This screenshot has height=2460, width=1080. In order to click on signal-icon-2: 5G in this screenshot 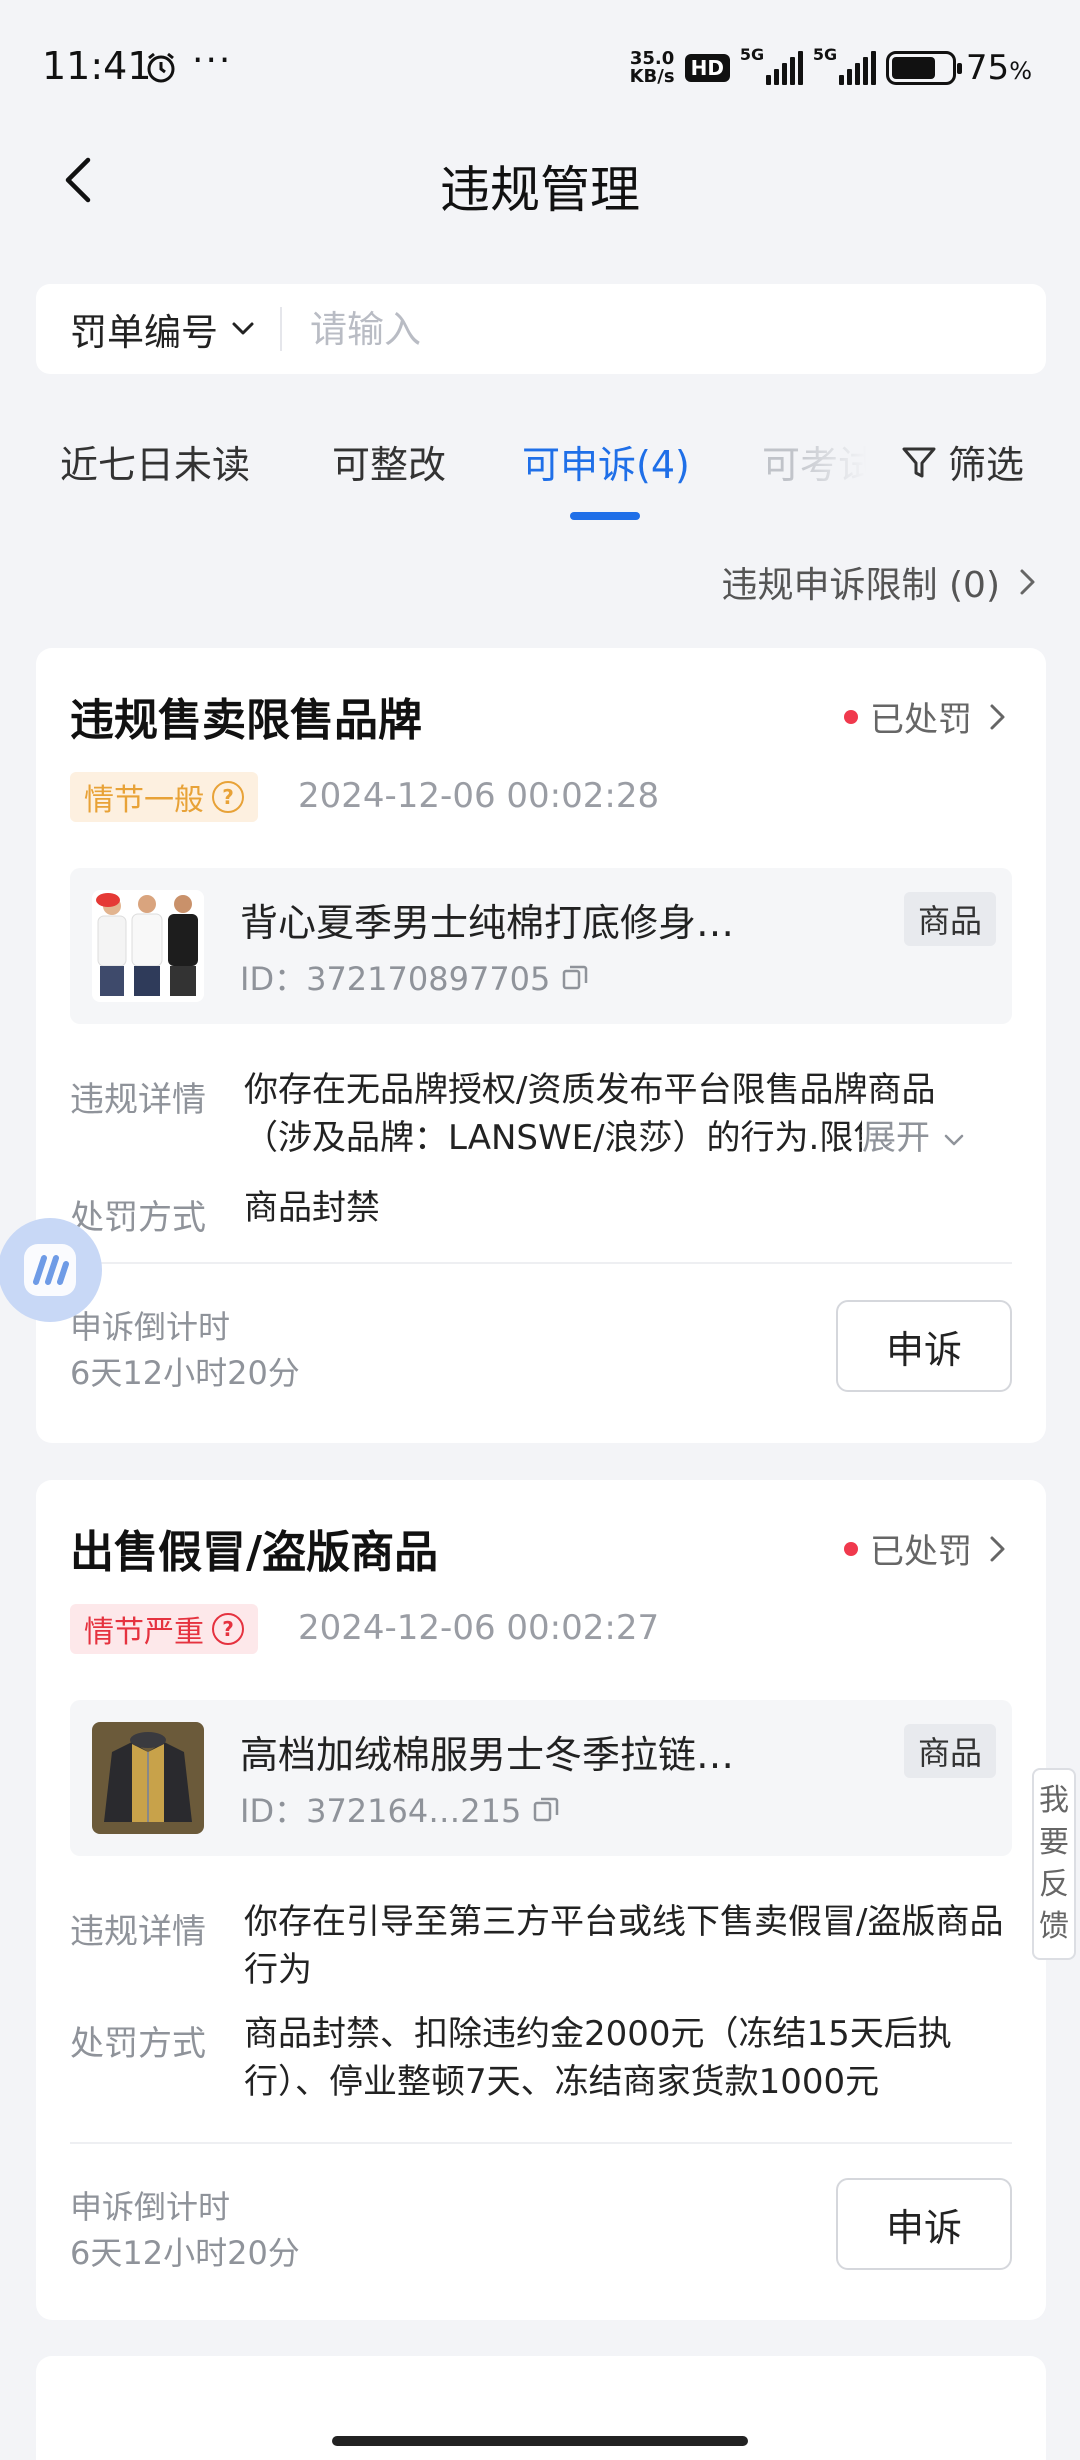, I will do `click(844, 65)`.